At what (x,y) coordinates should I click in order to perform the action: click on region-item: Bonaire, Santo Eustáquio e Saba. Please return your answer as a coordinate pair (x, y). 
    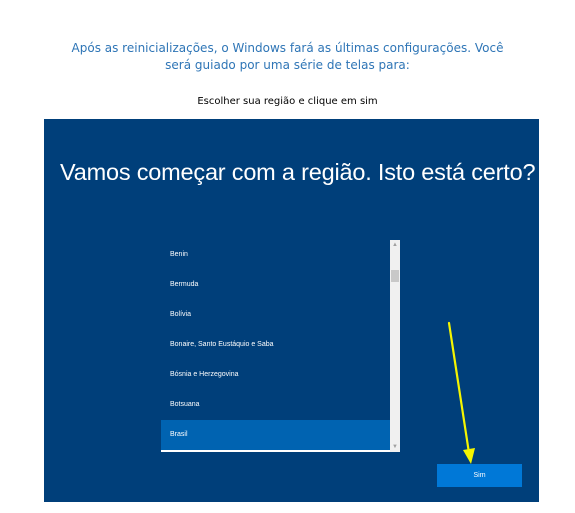
    Looking at the image, I should click on (275, 345).